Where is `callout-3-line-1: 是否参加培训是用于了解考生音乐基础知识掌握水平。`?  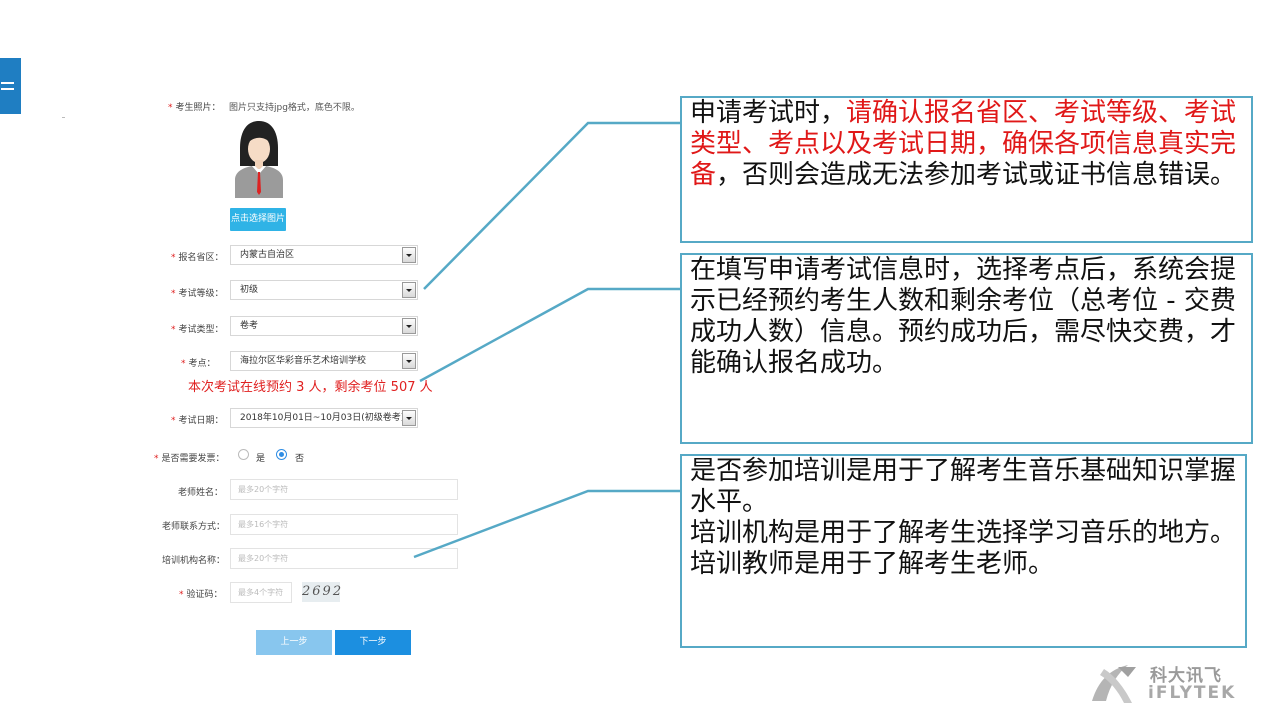 callout-3-line-1: 是否参加培训是用于了解考生音乐基础知识掌握水平。 is located at coordinates (963, 486).